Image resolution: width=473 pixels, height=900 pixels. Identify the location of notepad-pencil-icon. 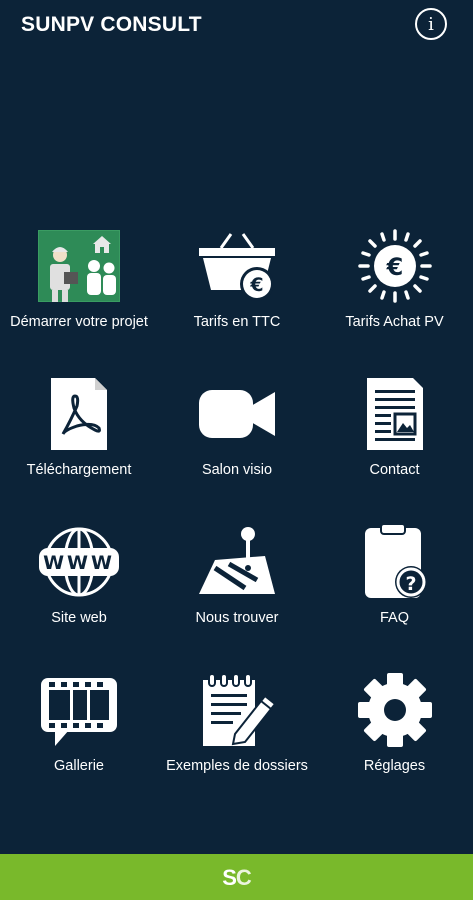
(237, 710).